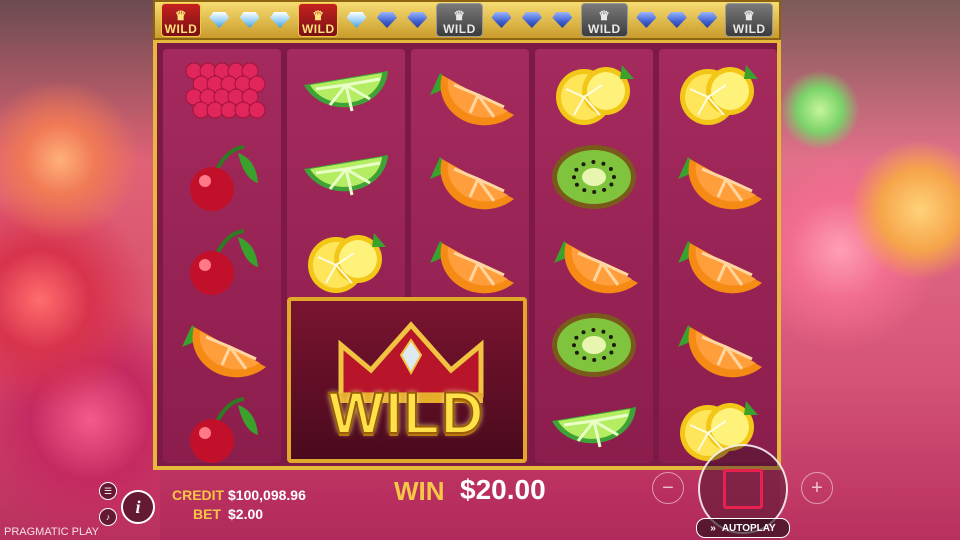 This screenshot has width=960, height=540. I want to click on increase-bet-button: +, so click(817, 488).